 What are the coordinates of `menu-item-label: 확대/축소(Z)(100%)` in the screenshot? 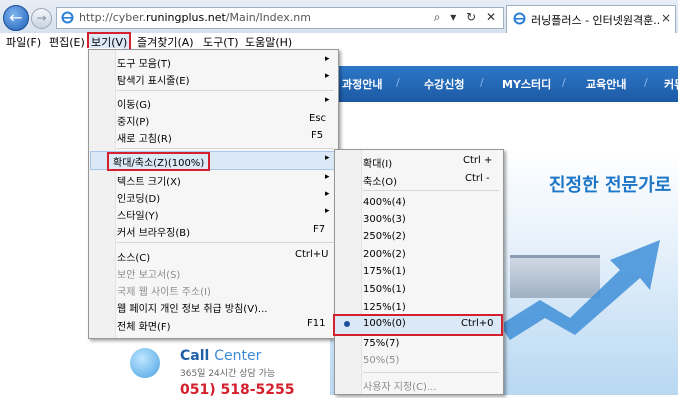 It's located at (158, 161).